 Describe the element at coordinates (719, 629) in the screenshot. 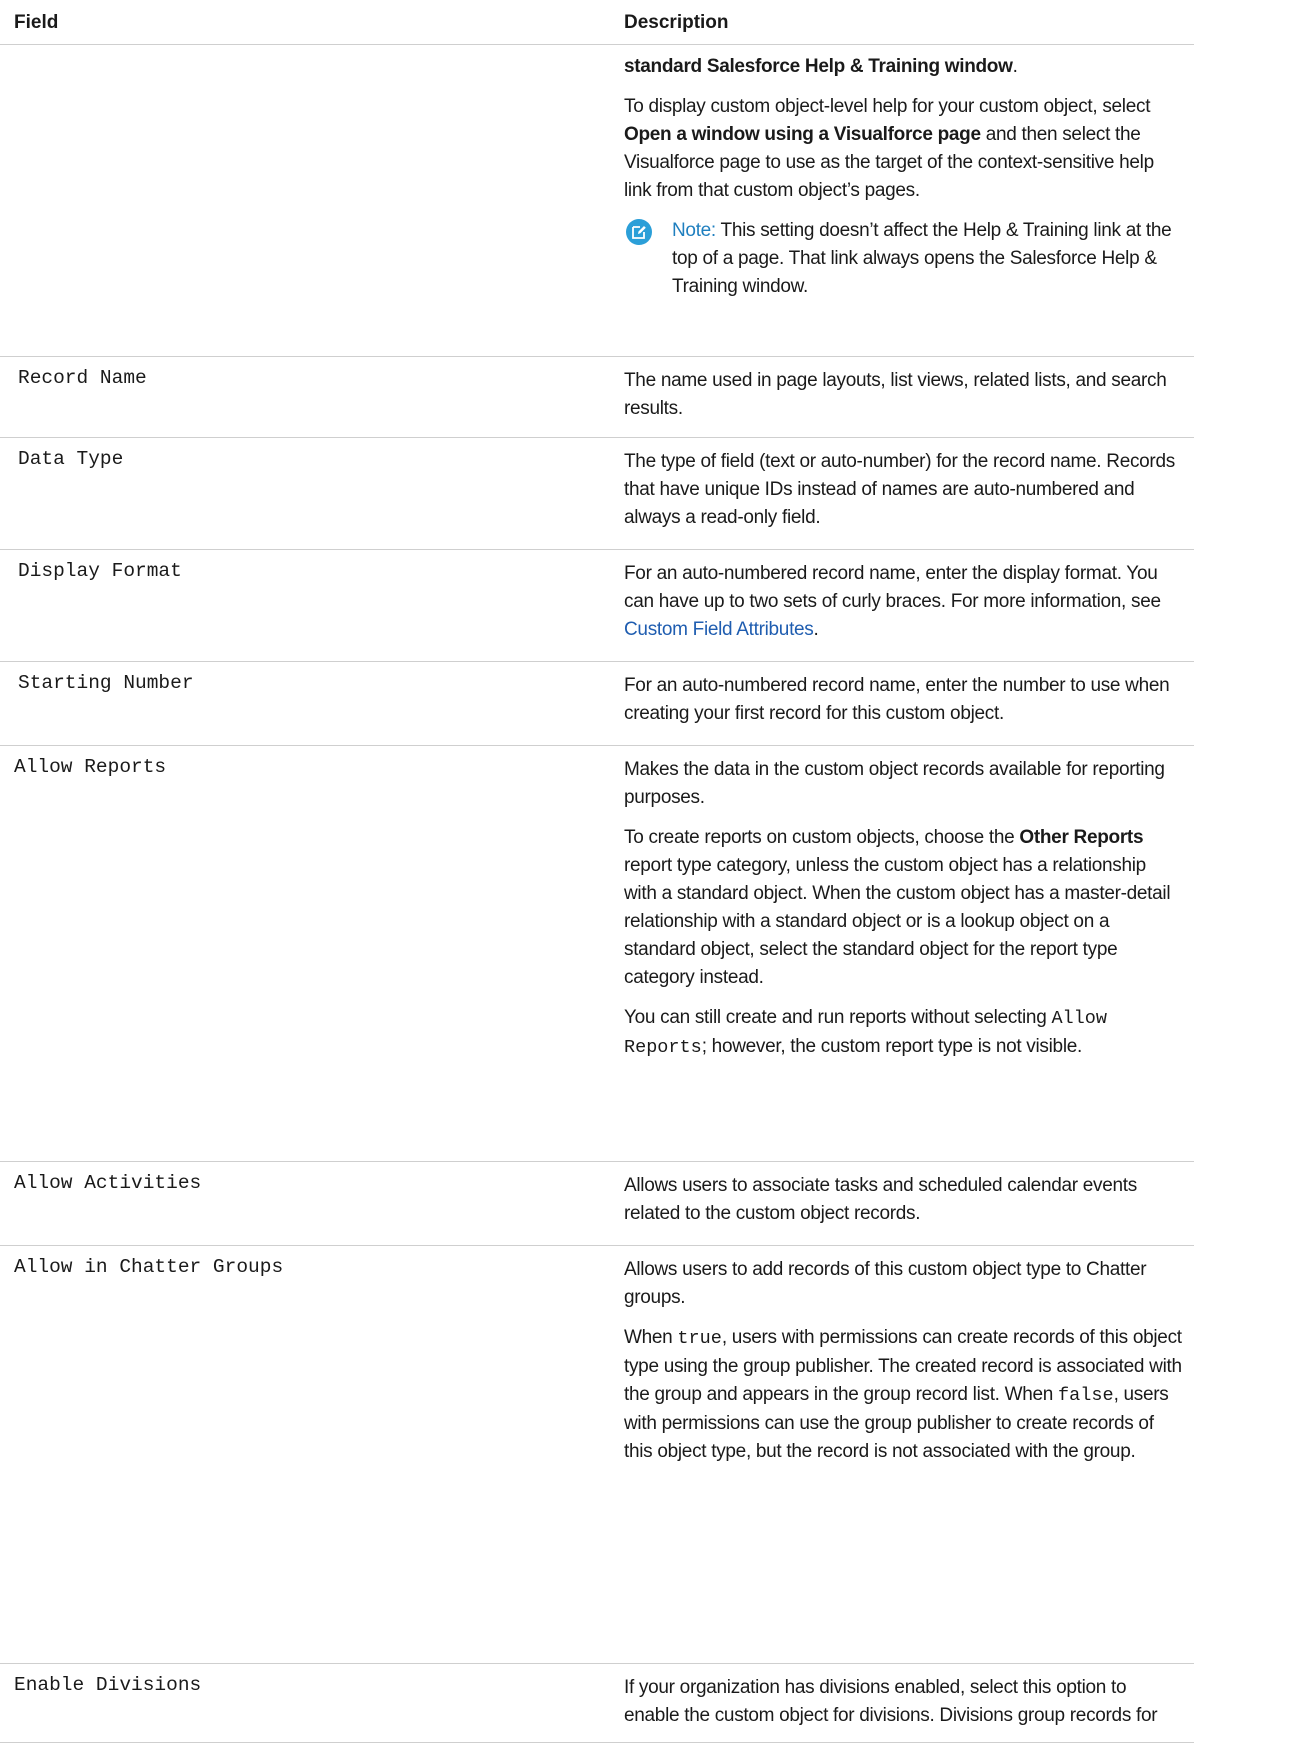

I see `custom-field-attributes-link: Custom Field Attributes` at that location.